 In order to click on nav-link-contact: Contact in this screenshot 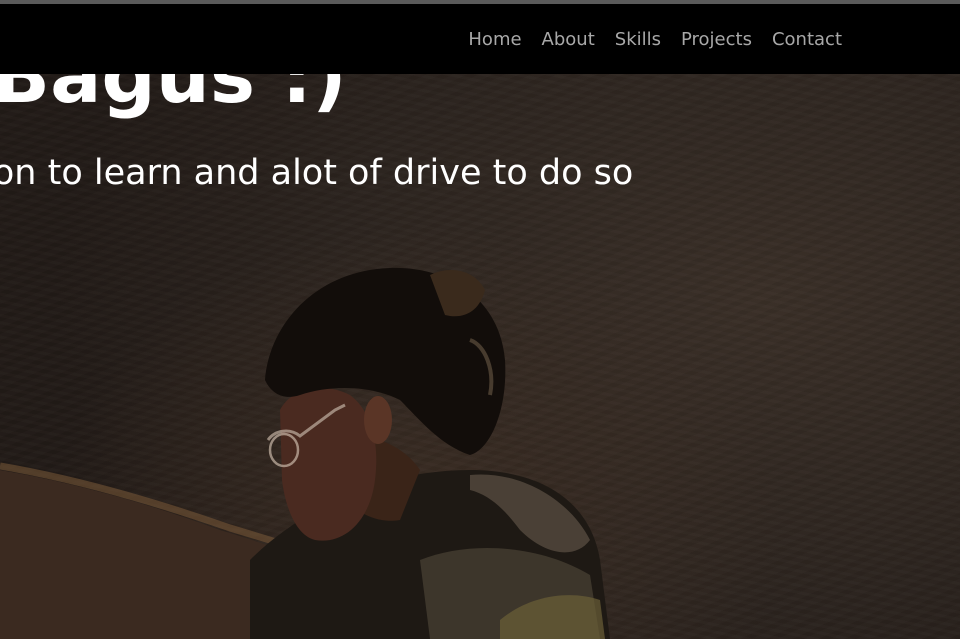, I will do `click(807, 39)`.